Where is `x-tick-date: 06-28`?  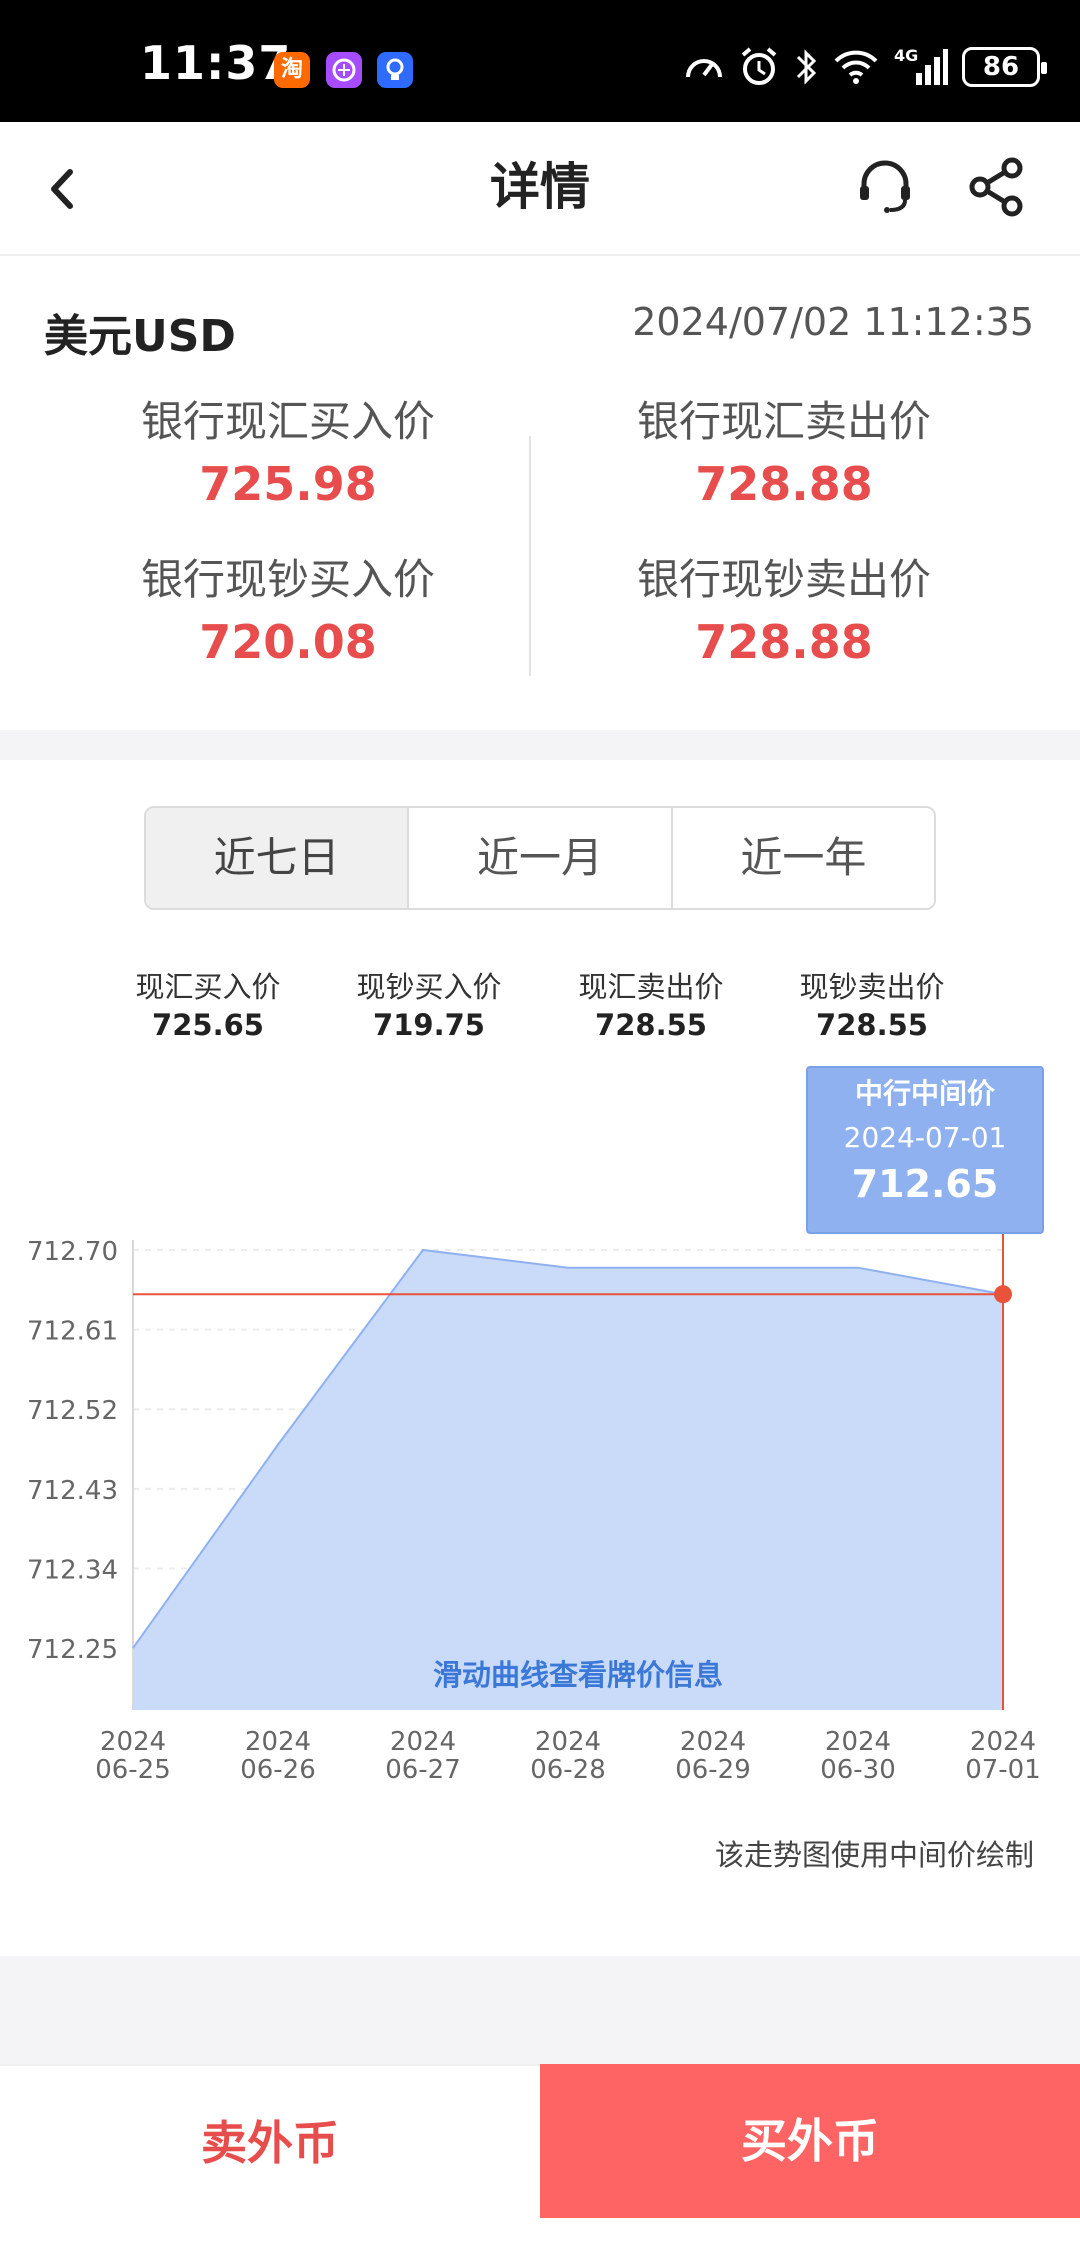
x-tick-date: 06-28 is located at coordinates (568, 1770).